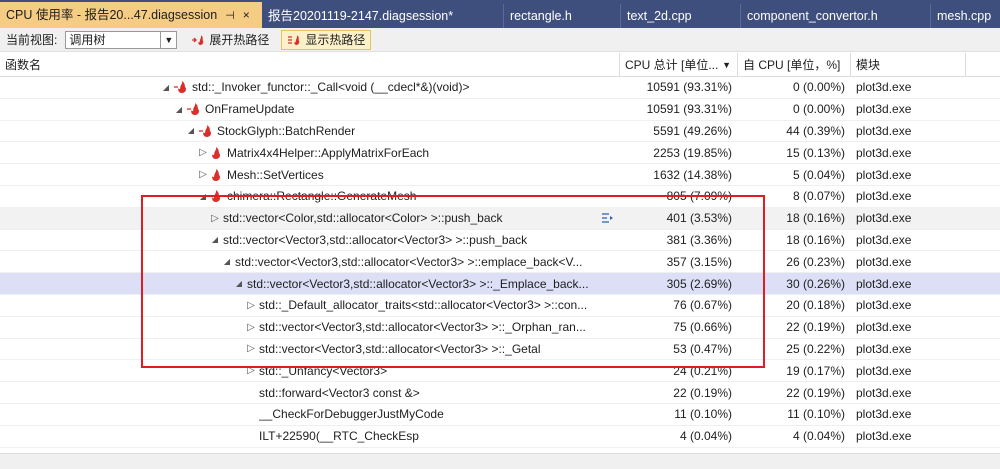  I want to click on sort-descending-icon: ▼, so click(726, 65).